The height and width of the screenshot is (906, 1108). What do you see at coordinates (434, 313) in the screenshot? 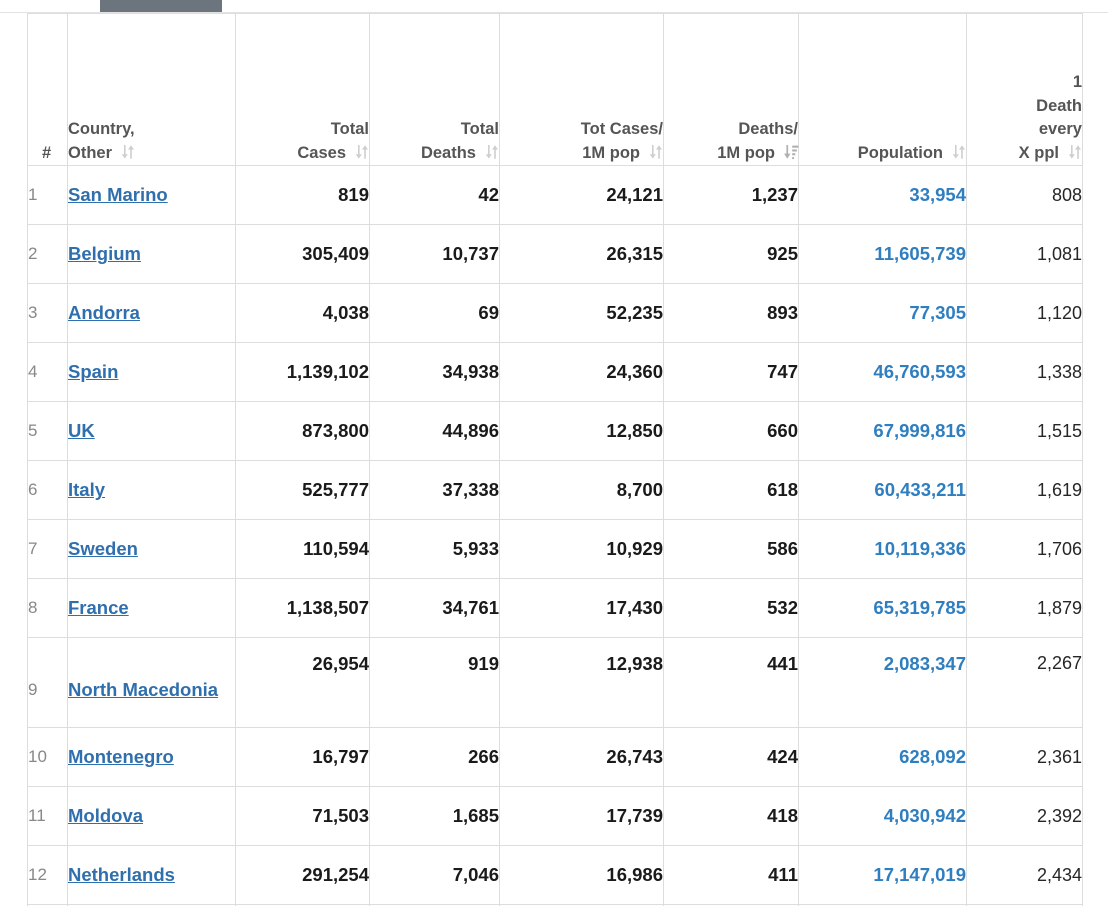
I see `row-totalDeaths: 69` at bounding box center [434, 313].